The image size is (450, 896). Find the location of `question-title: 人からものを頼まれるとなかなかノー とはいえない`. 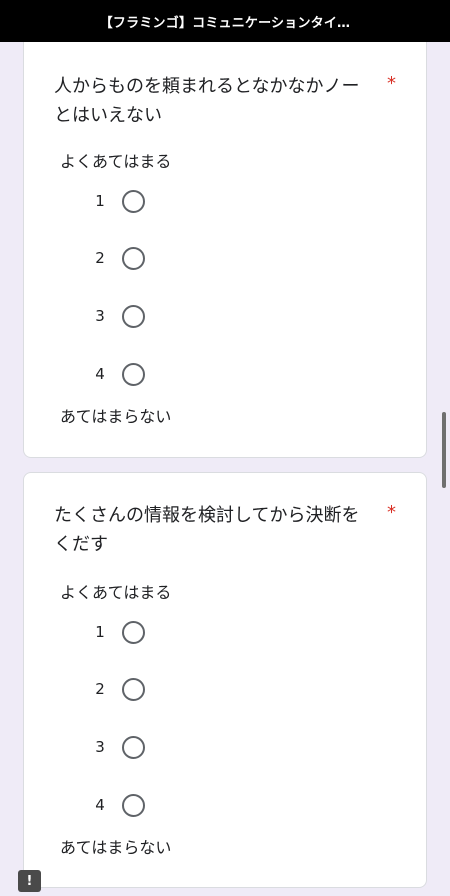

question-title: 人からものを頼まれるとなかなかノー とはいえない is located at coordinates (207, 101).